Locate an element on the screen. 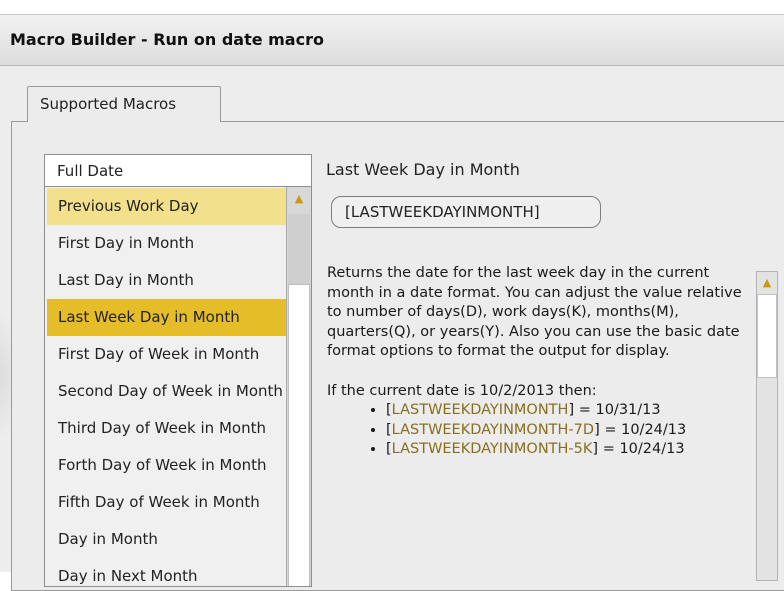  tab-label: Supported Macros is located at coordinates (108, 104).